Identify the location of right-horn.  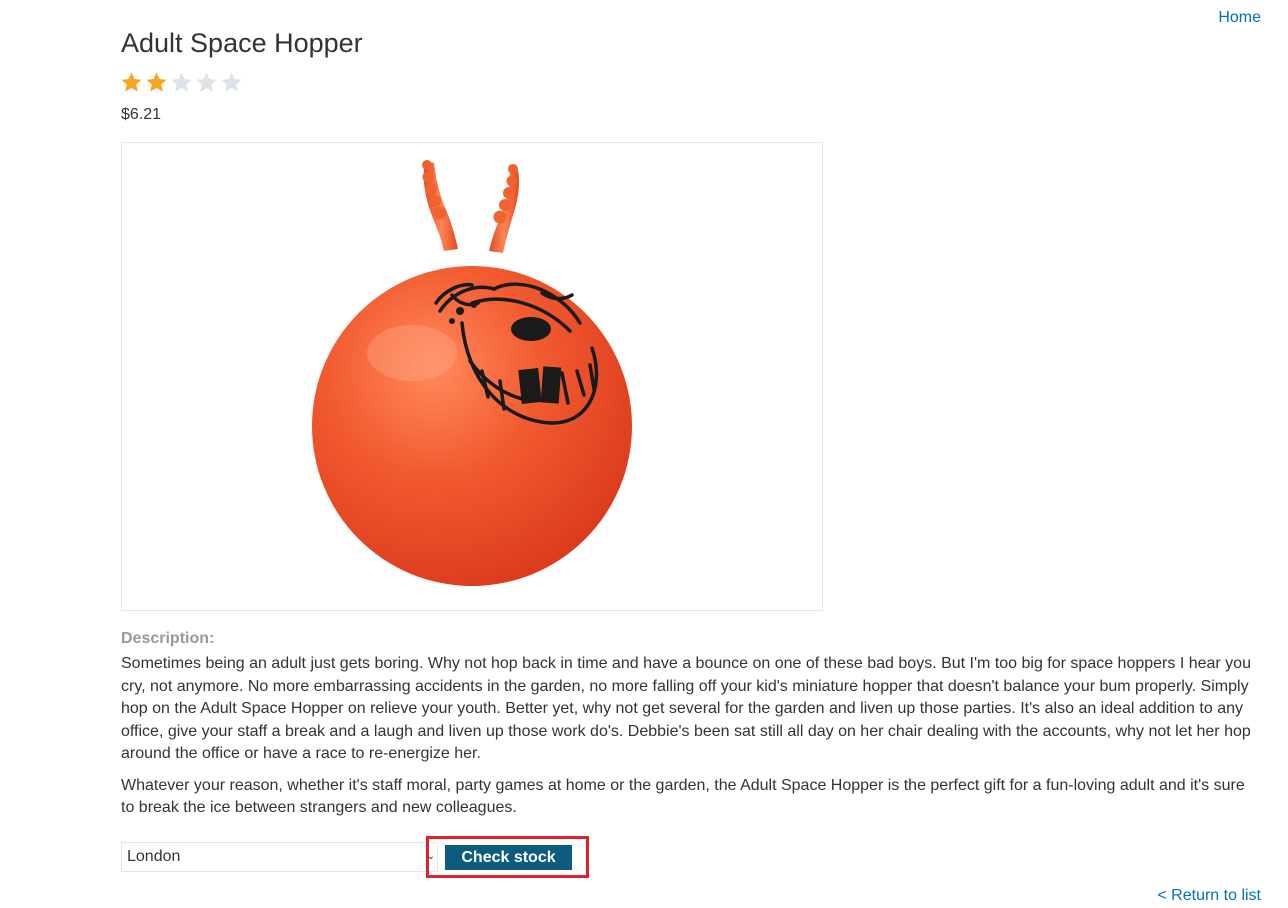
(504, 208).